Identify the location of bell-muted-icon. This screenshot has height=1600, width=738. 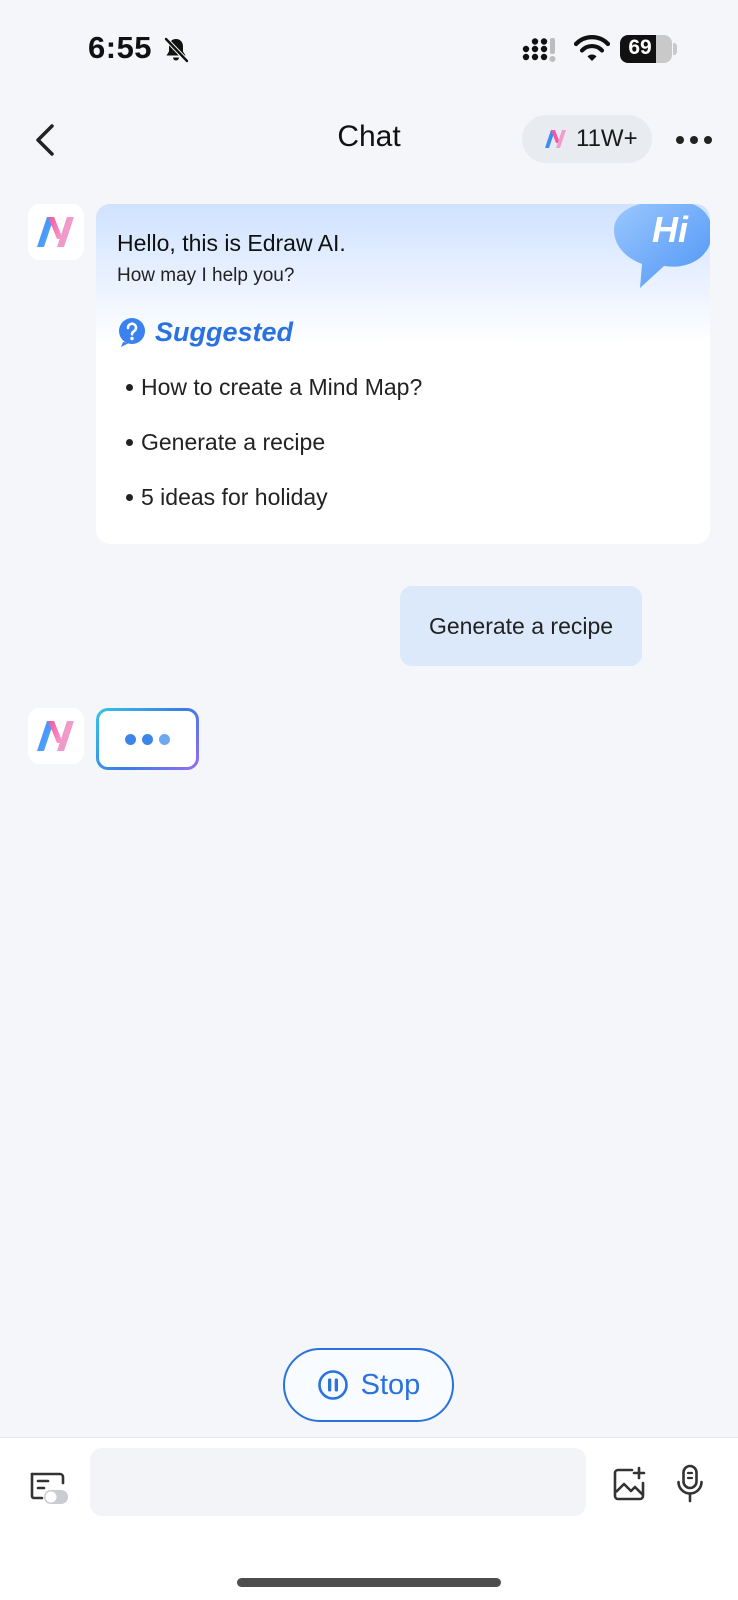
(176, 50).